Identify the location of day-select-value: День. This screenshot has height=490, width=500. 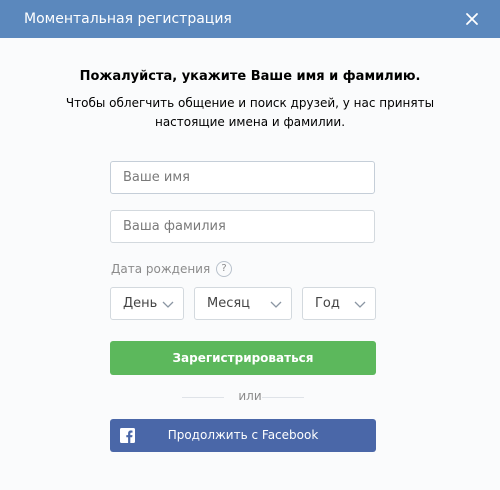
(140, 303).